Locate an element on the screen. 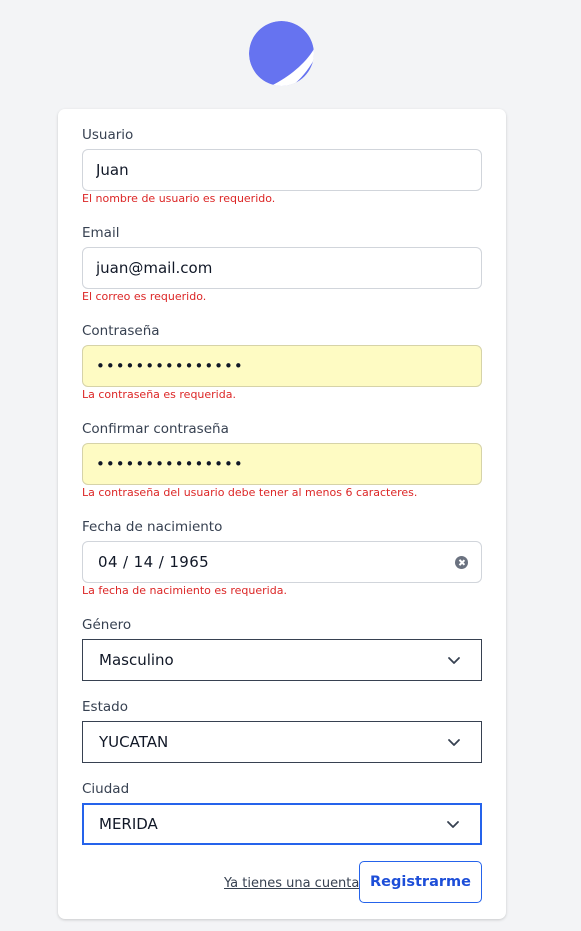  password-error: La contraseña es requerida. is located at coordinates (159, 394).